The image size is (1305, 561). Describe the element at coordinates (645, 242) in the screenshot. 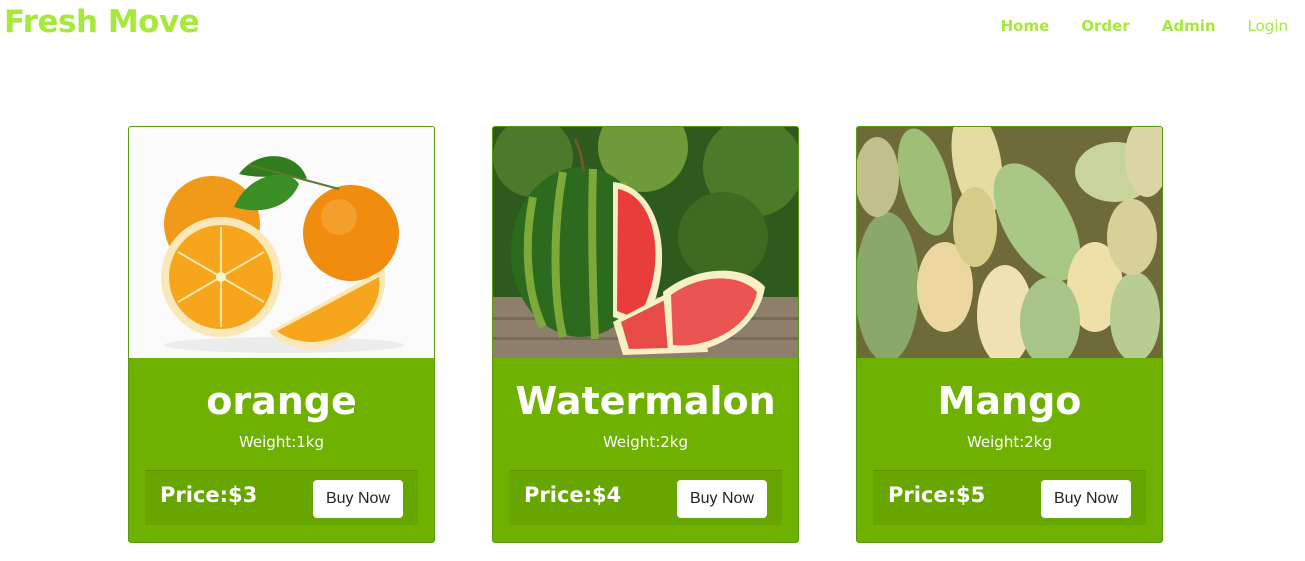

I see `watermelon-image` at that location.